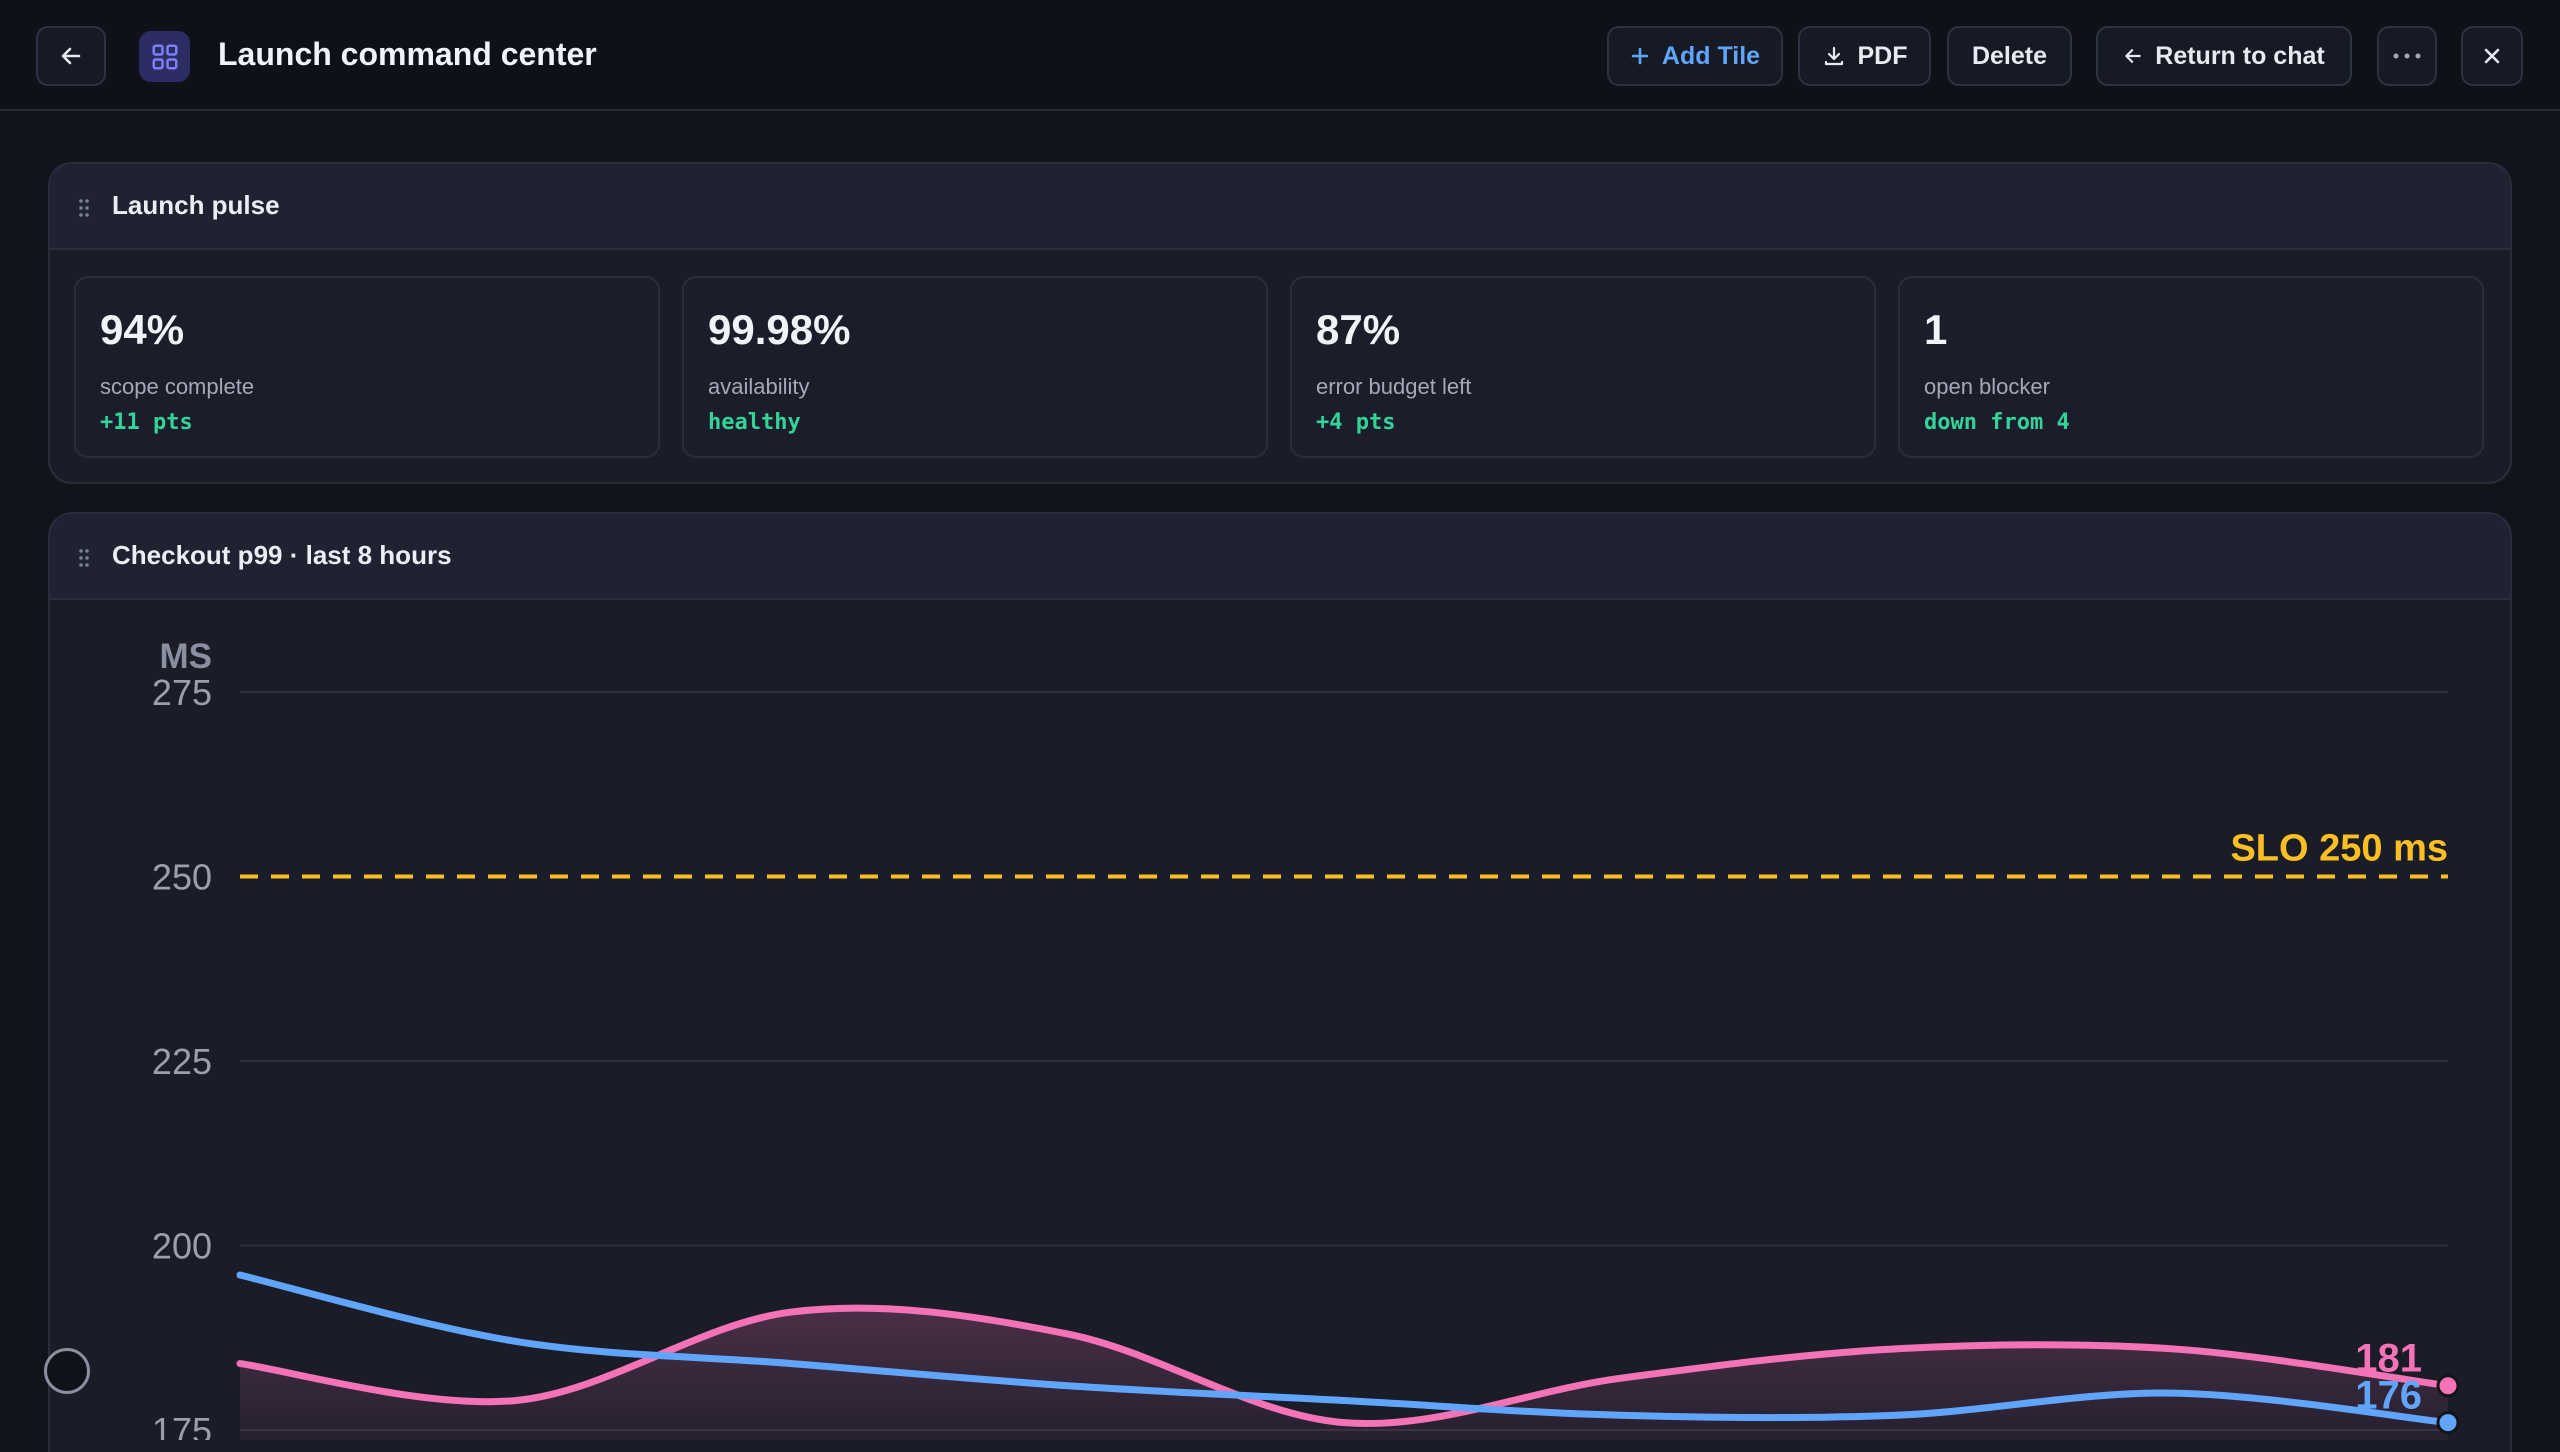 The width and height of the screenshot is (2560, 1452). I want to click on grid-icon, so click(164, 56).